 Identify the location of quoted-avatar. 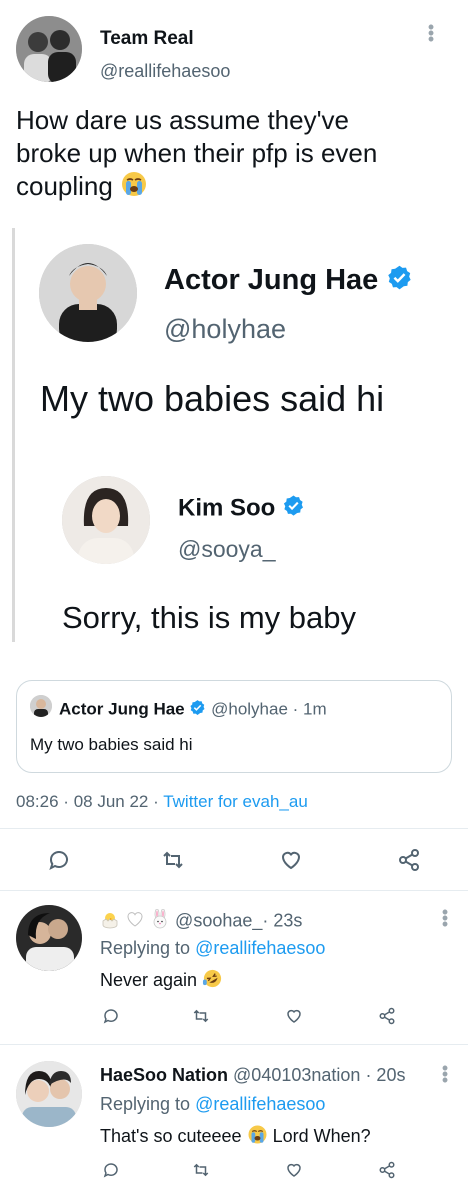
(41, 706).